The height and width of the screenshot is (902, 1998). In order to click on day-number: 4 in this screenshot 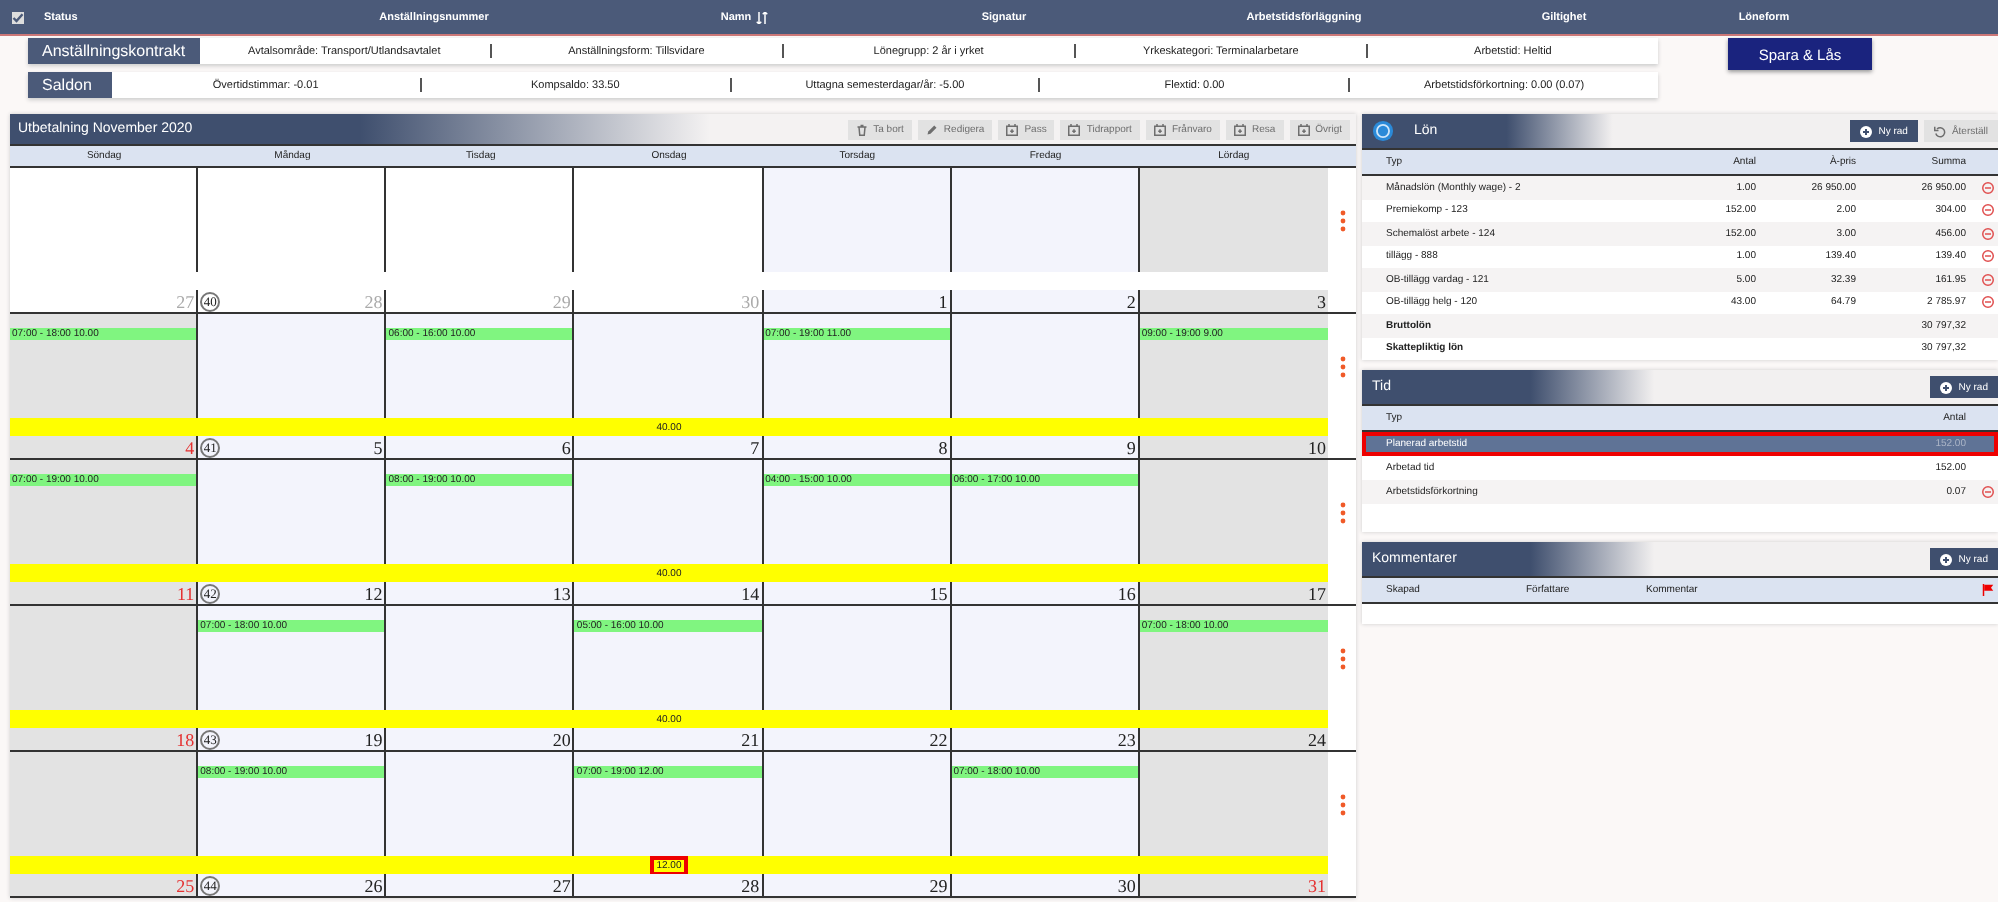, I will do `click(191, 448)`.